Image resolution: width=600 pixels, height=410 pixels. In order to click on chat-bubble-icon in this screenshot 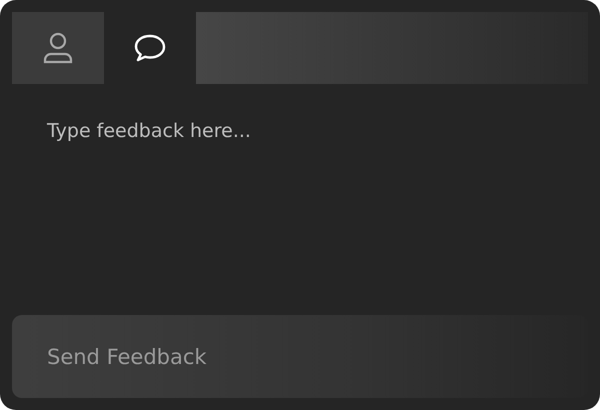, I will do `click(150, 48)`.